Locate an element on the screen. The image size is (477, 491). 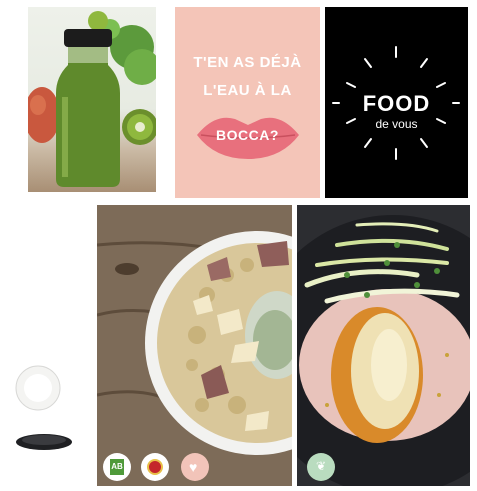
vegetarian-badge: ❦ is located at coordinates (321, 467).